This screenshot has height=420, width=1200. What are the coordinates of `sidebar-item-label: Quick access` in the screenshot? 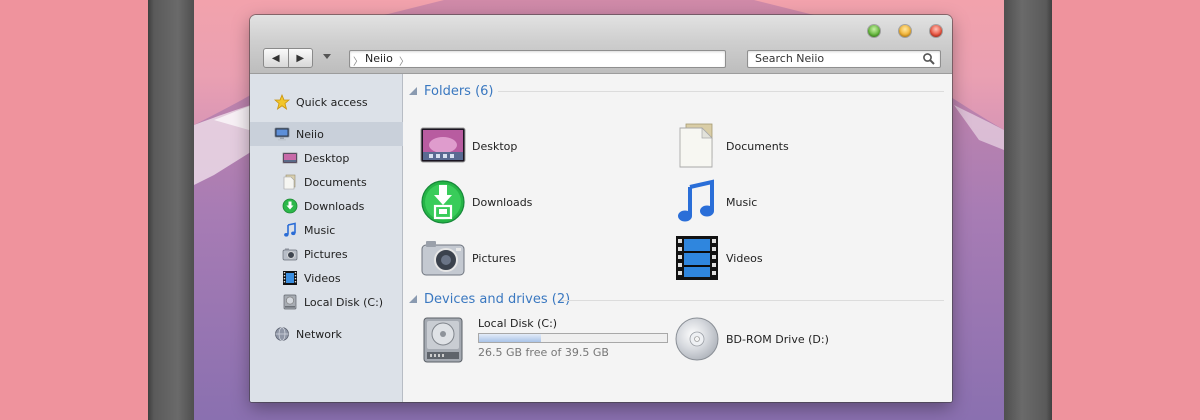 It's located at (332, 102).